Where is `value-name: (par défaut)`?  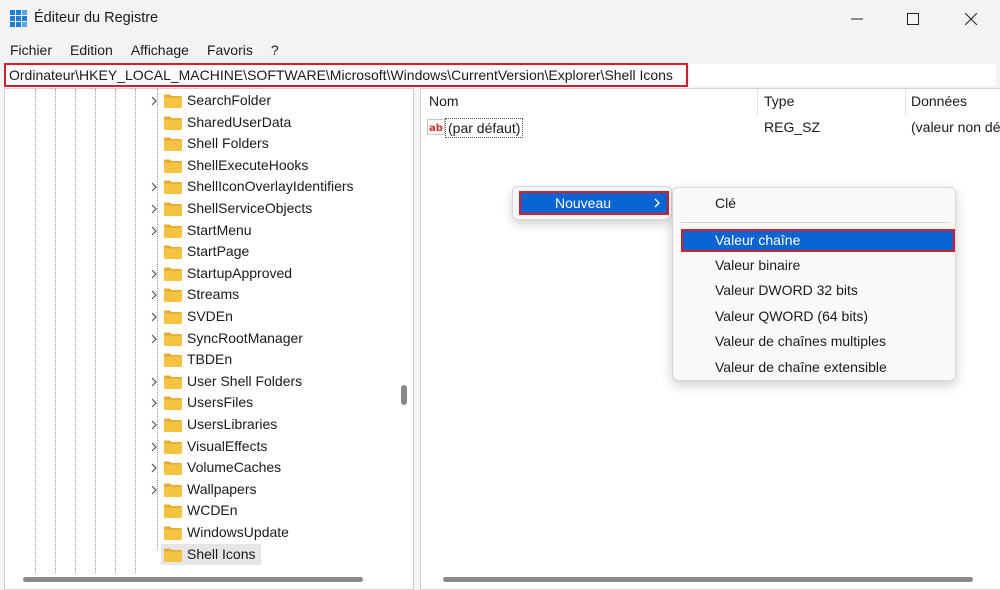 value-name: (par défaut) is located at coordinates (484, 128).